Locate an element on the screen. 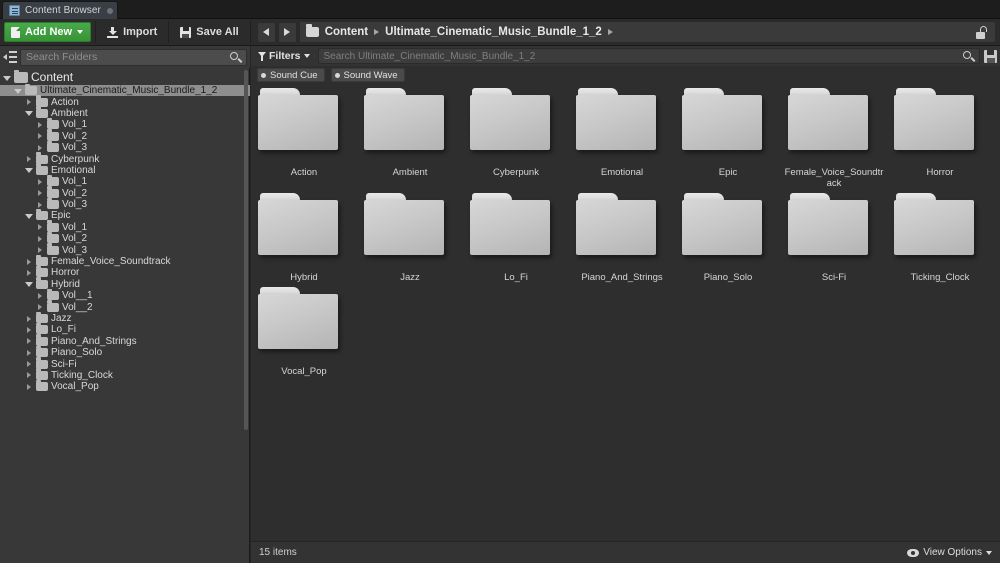 The image size is (1000, 563). folder-tile-lo_fi: Lo_Fi is located at coordinates (516, 236).